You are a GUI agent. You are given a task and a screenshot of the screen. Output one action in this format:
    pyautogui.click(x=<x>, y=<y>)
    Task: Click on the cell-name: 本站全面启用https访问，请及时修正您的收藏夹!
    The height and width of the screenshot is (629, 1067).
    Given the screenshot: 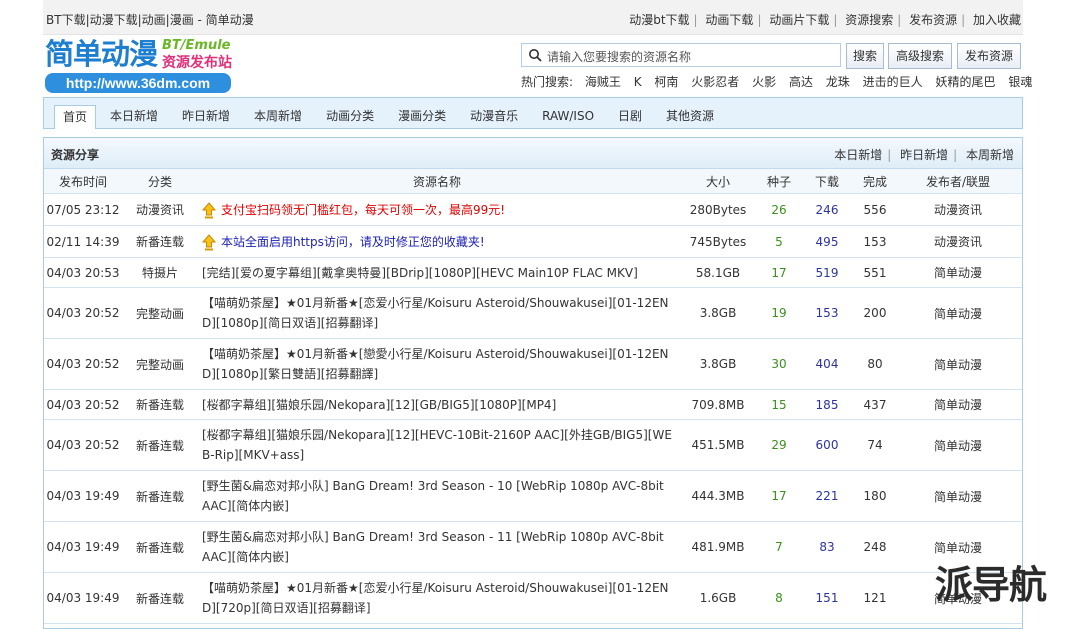 What is the action you would take?
    pyautogui.click(x=437, y=241)
    